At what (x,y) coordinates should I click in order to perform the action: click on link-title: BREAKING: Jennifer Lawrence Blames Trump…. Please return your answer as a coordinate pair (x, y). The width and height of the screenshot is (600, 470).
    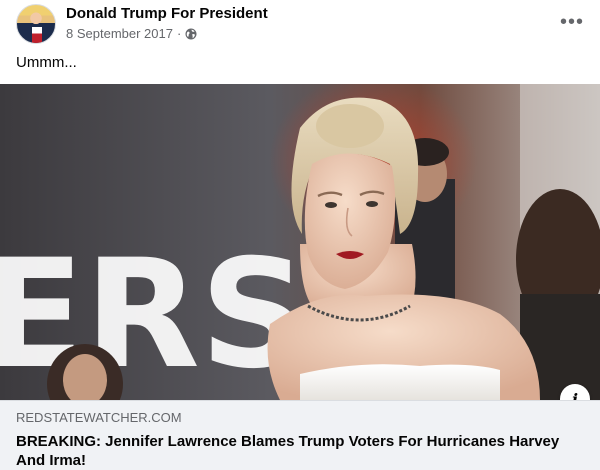
    Looking at the image, I should click on (296, 451).